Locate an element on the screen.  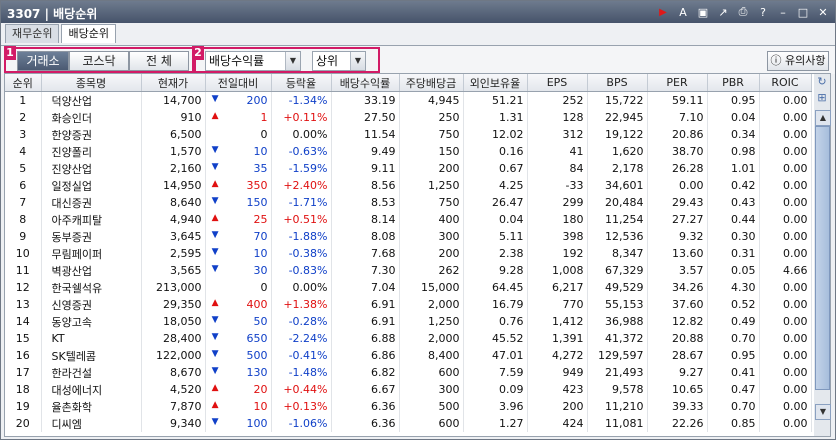
cell-price: 4,940 is located at coordinates (173, 219).